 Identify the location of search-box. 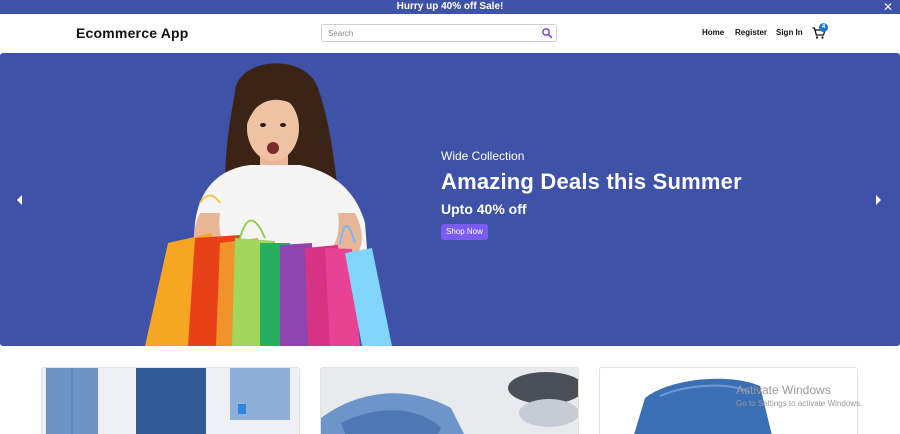
(439, 33).